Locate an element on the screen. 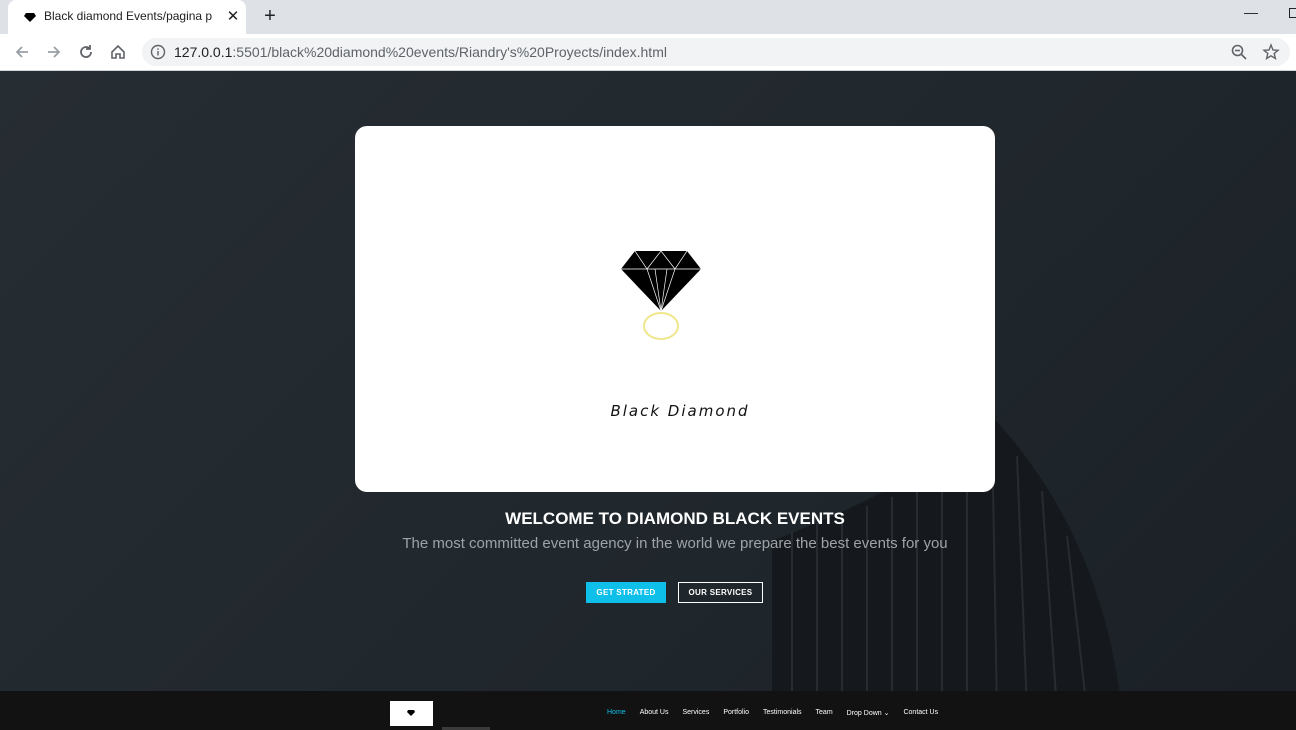 The image size is (1296, 730). nav-item-team: Team is located at coordinates (824, 713).